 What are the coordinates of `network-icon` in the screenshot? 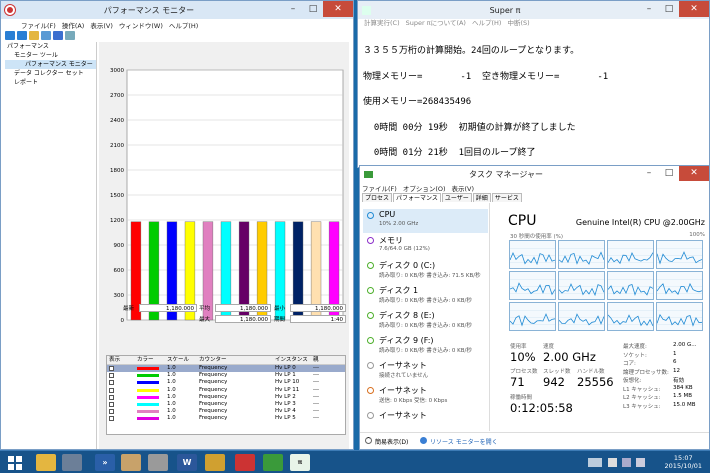 It's located at (626, 462).